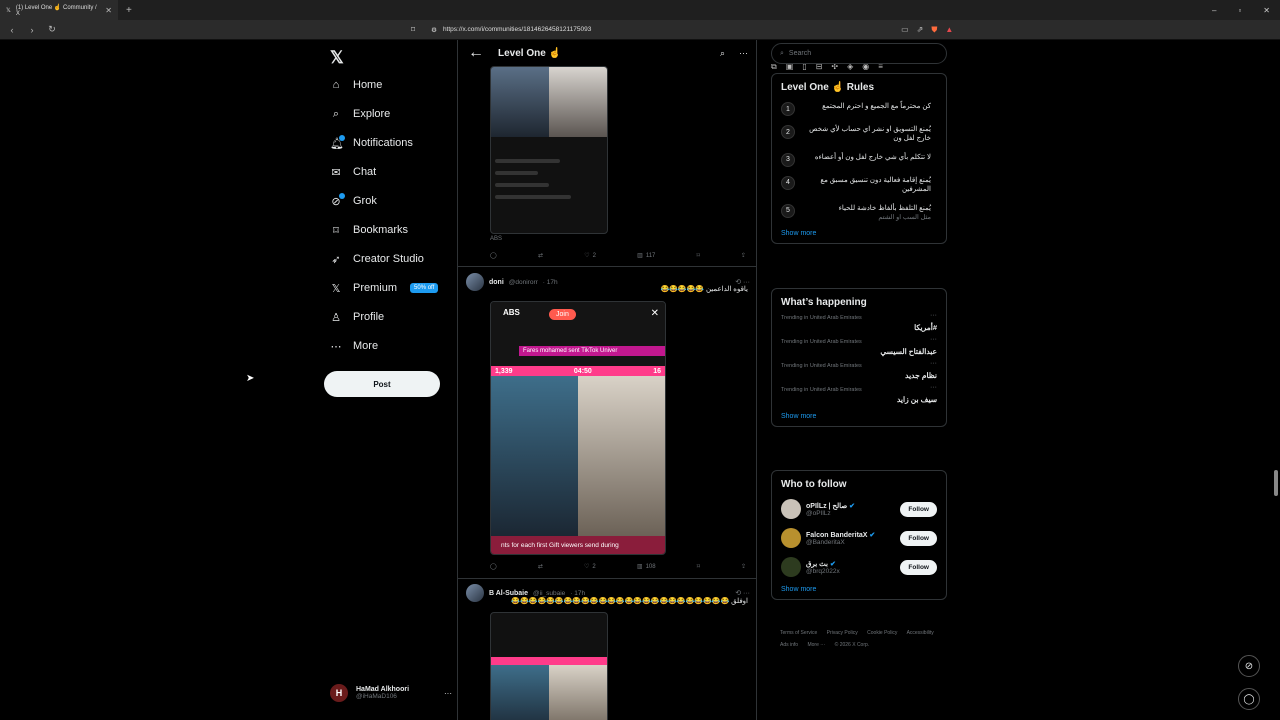 The width and height of the screenshot is (1280, 720). I want to click on rule-item: 3 لا تتكلم بأي شي خارج لفل ون أو أعضاءه, so click(859, 159).